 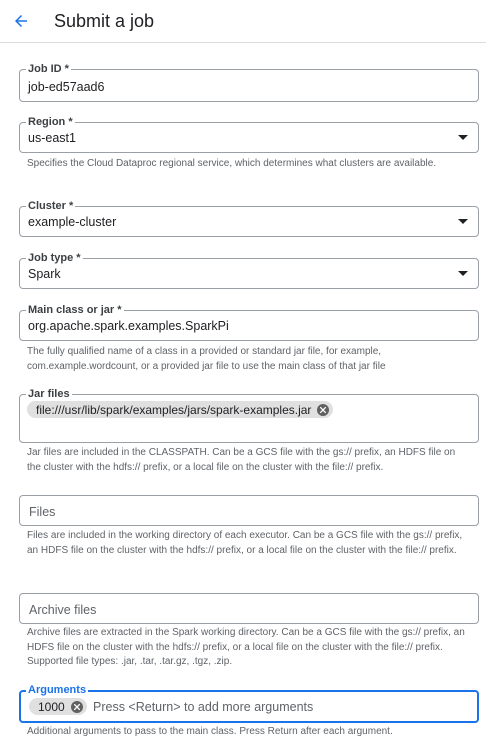 What do you see at coordinates (203, 707) in the screenshot?
I see `arguments-placeholder: Press <Return> to add more arguments` at bounding box center [203, 707].